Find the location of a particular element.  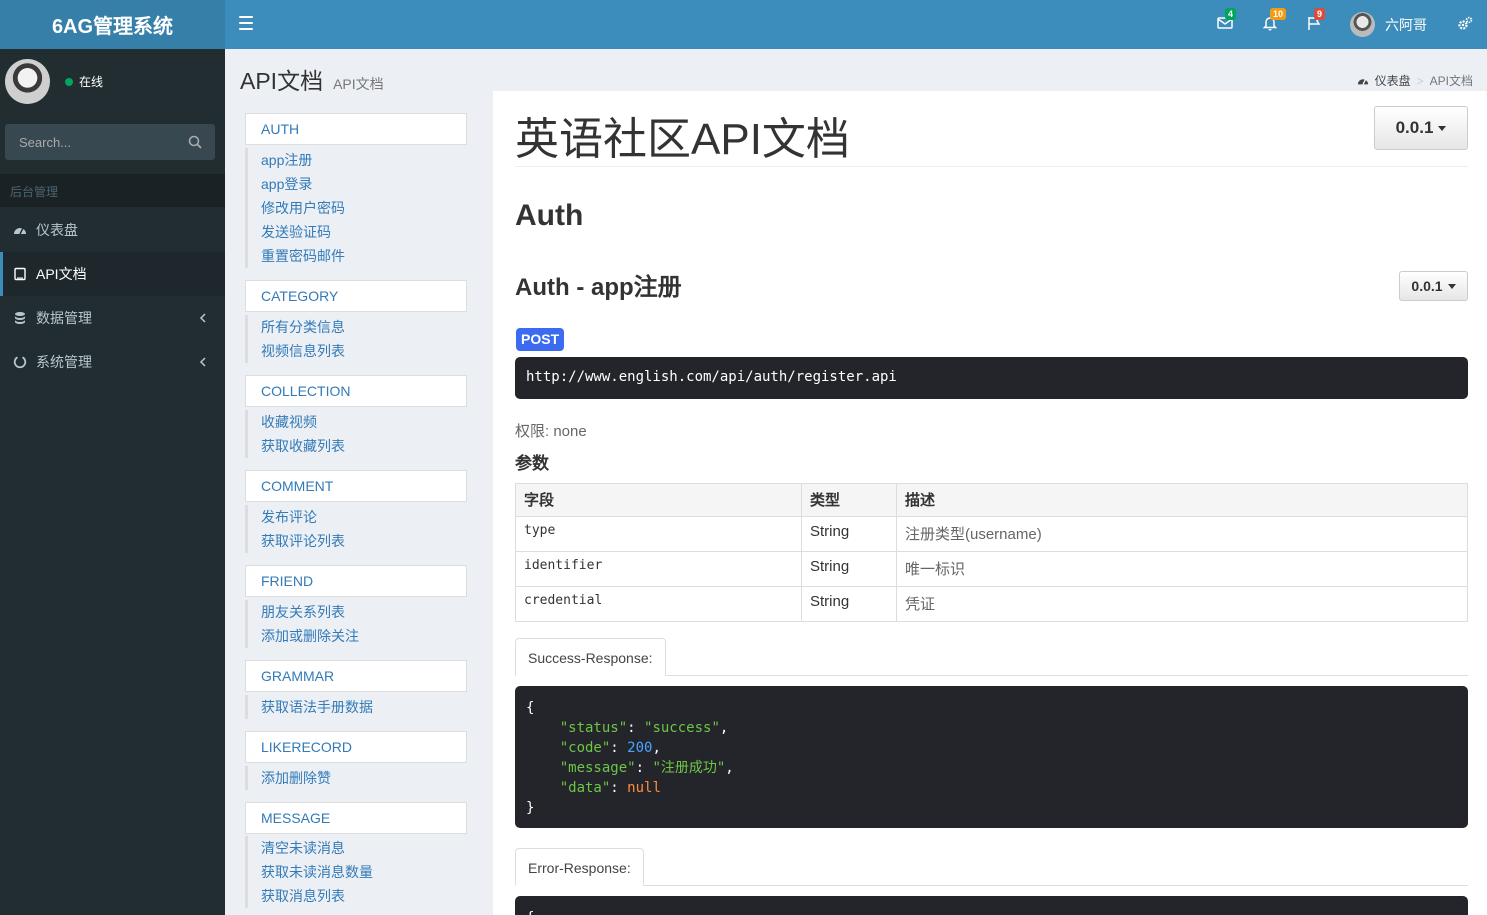

gears-icon is located at coordinates (1465, 24).